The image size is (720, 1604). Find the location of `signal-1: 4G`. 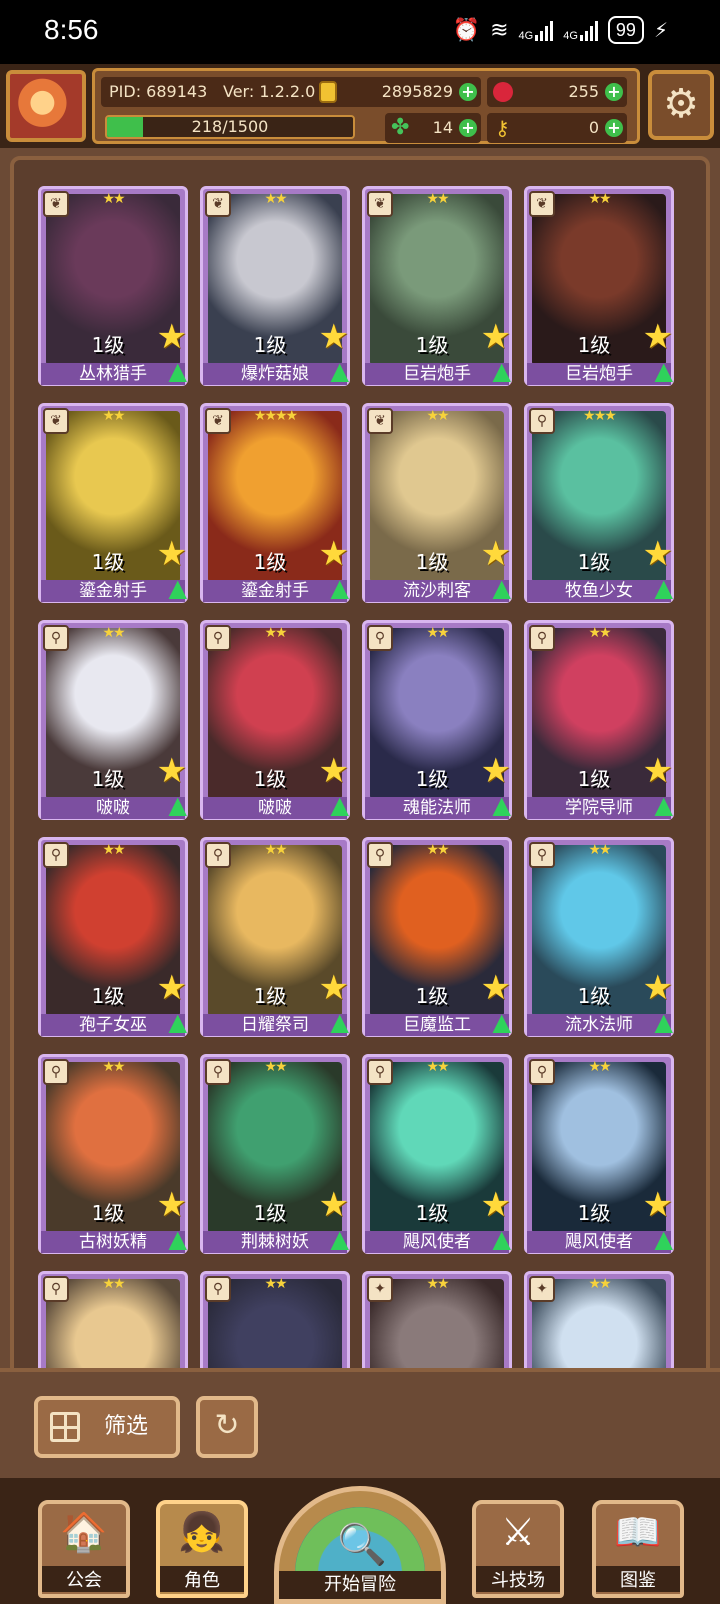

signal-1: 4G is located at coordinates (536, 30).